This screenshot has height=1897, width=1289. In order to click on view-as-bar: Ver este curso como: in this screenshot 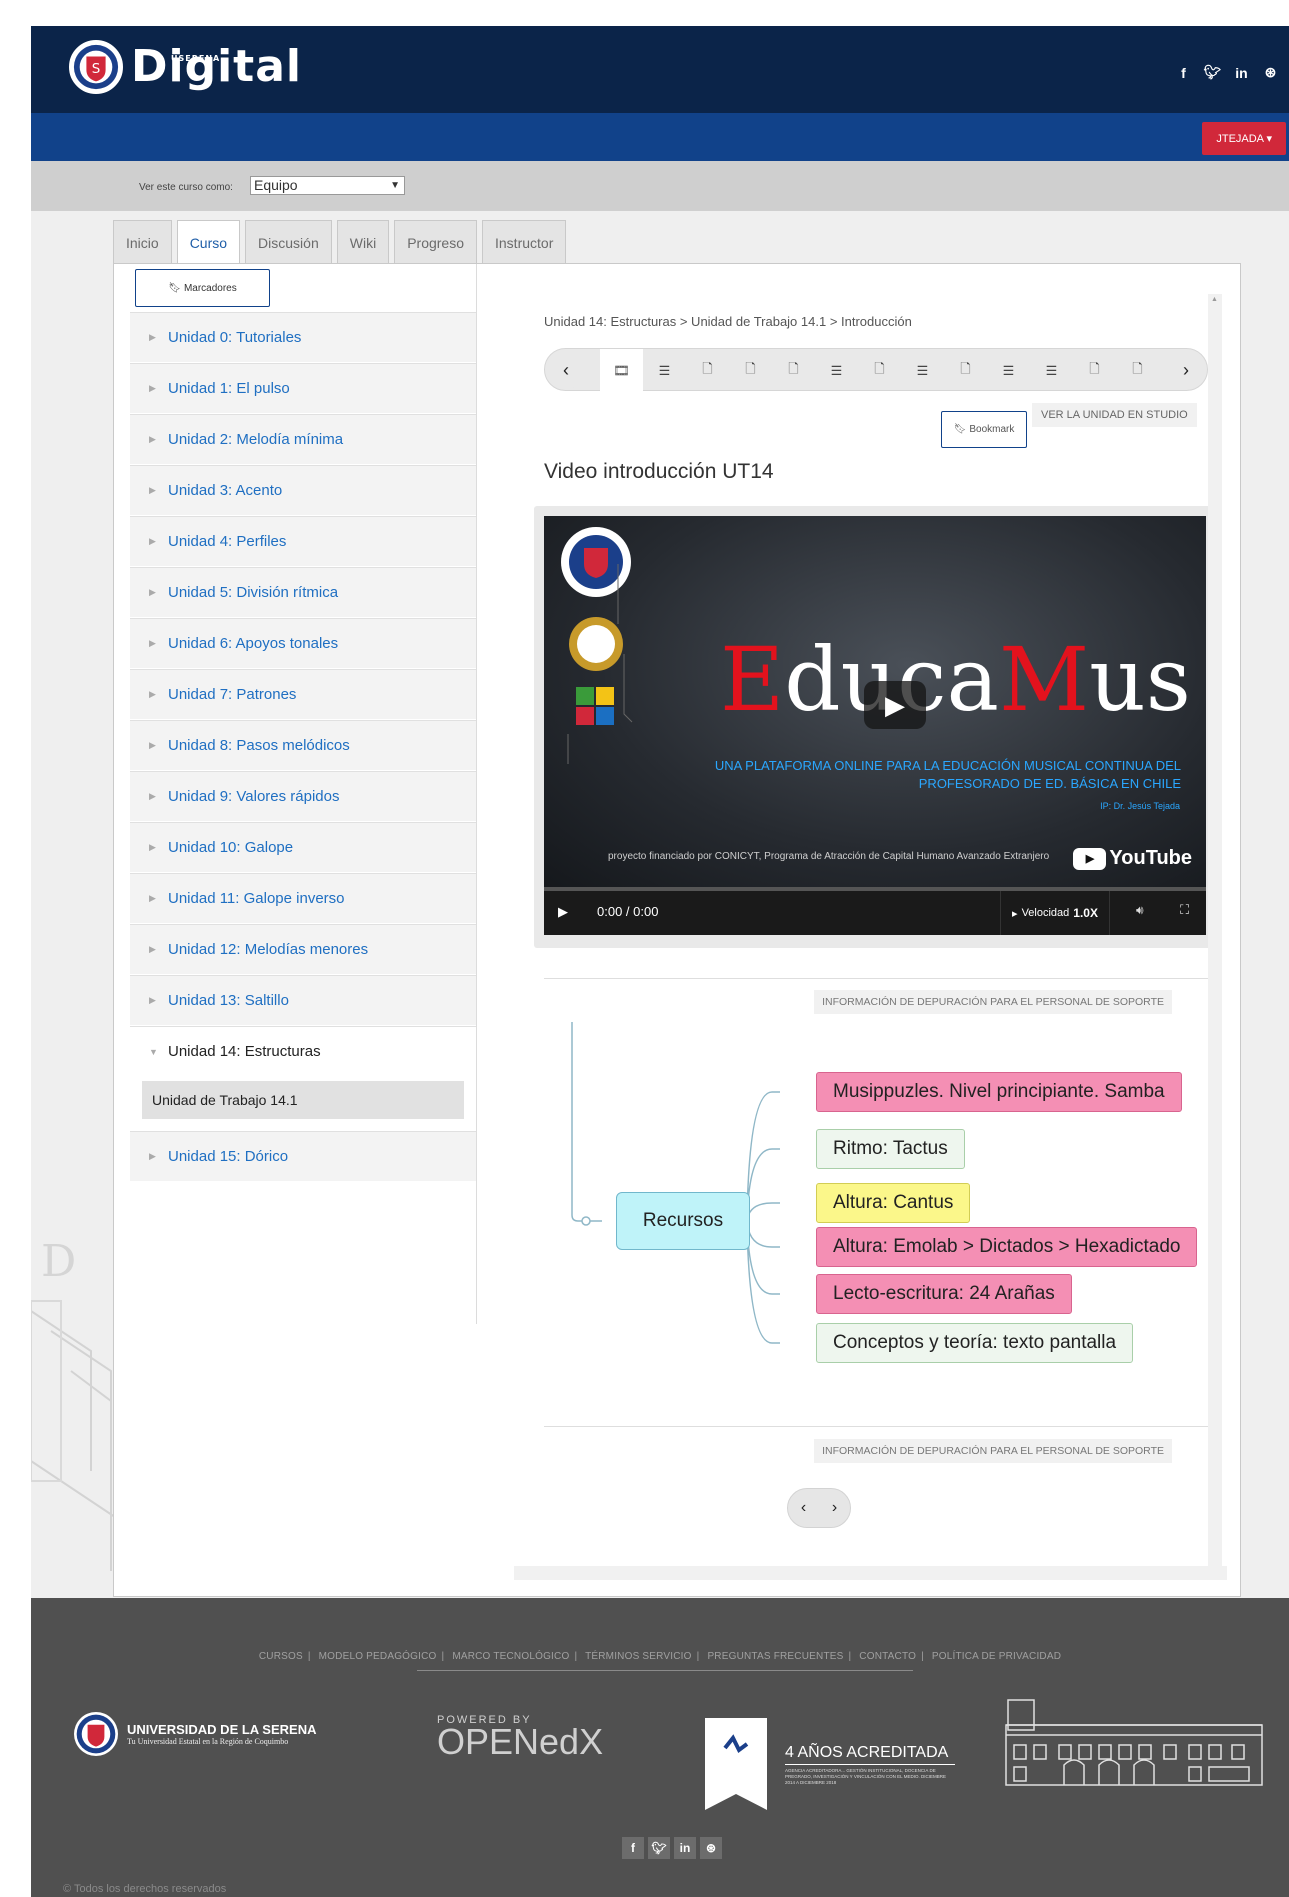, I will do `click(660, 186)`.